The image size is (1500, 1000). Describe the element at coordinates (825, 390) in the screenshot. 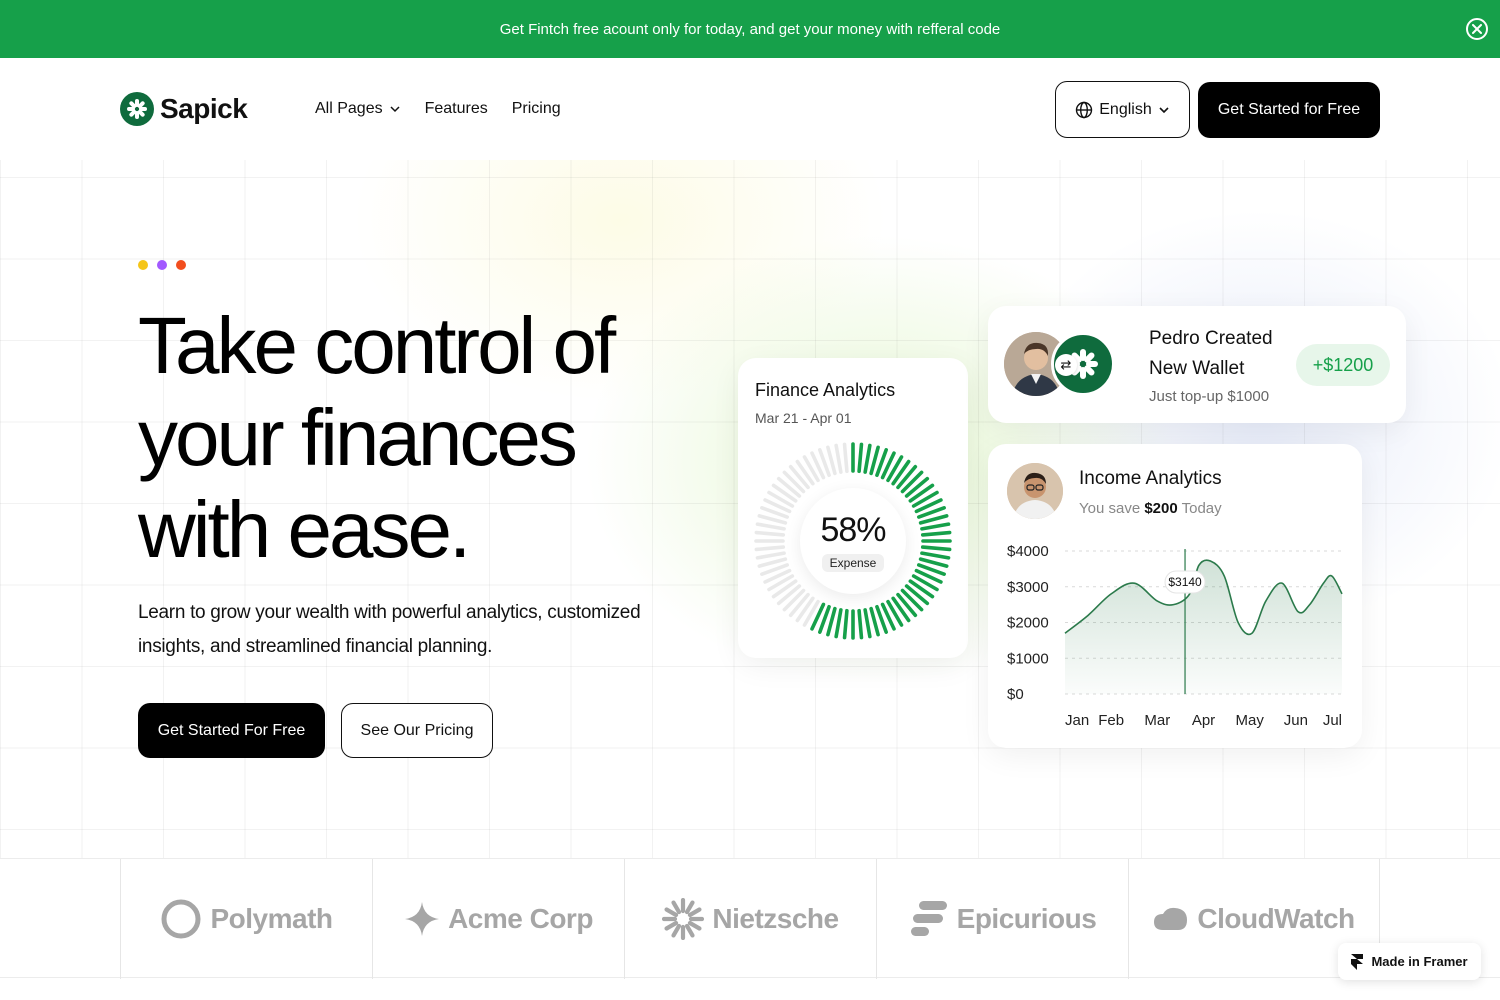

I see `finance-card-title: Finance Analytics` at that location.